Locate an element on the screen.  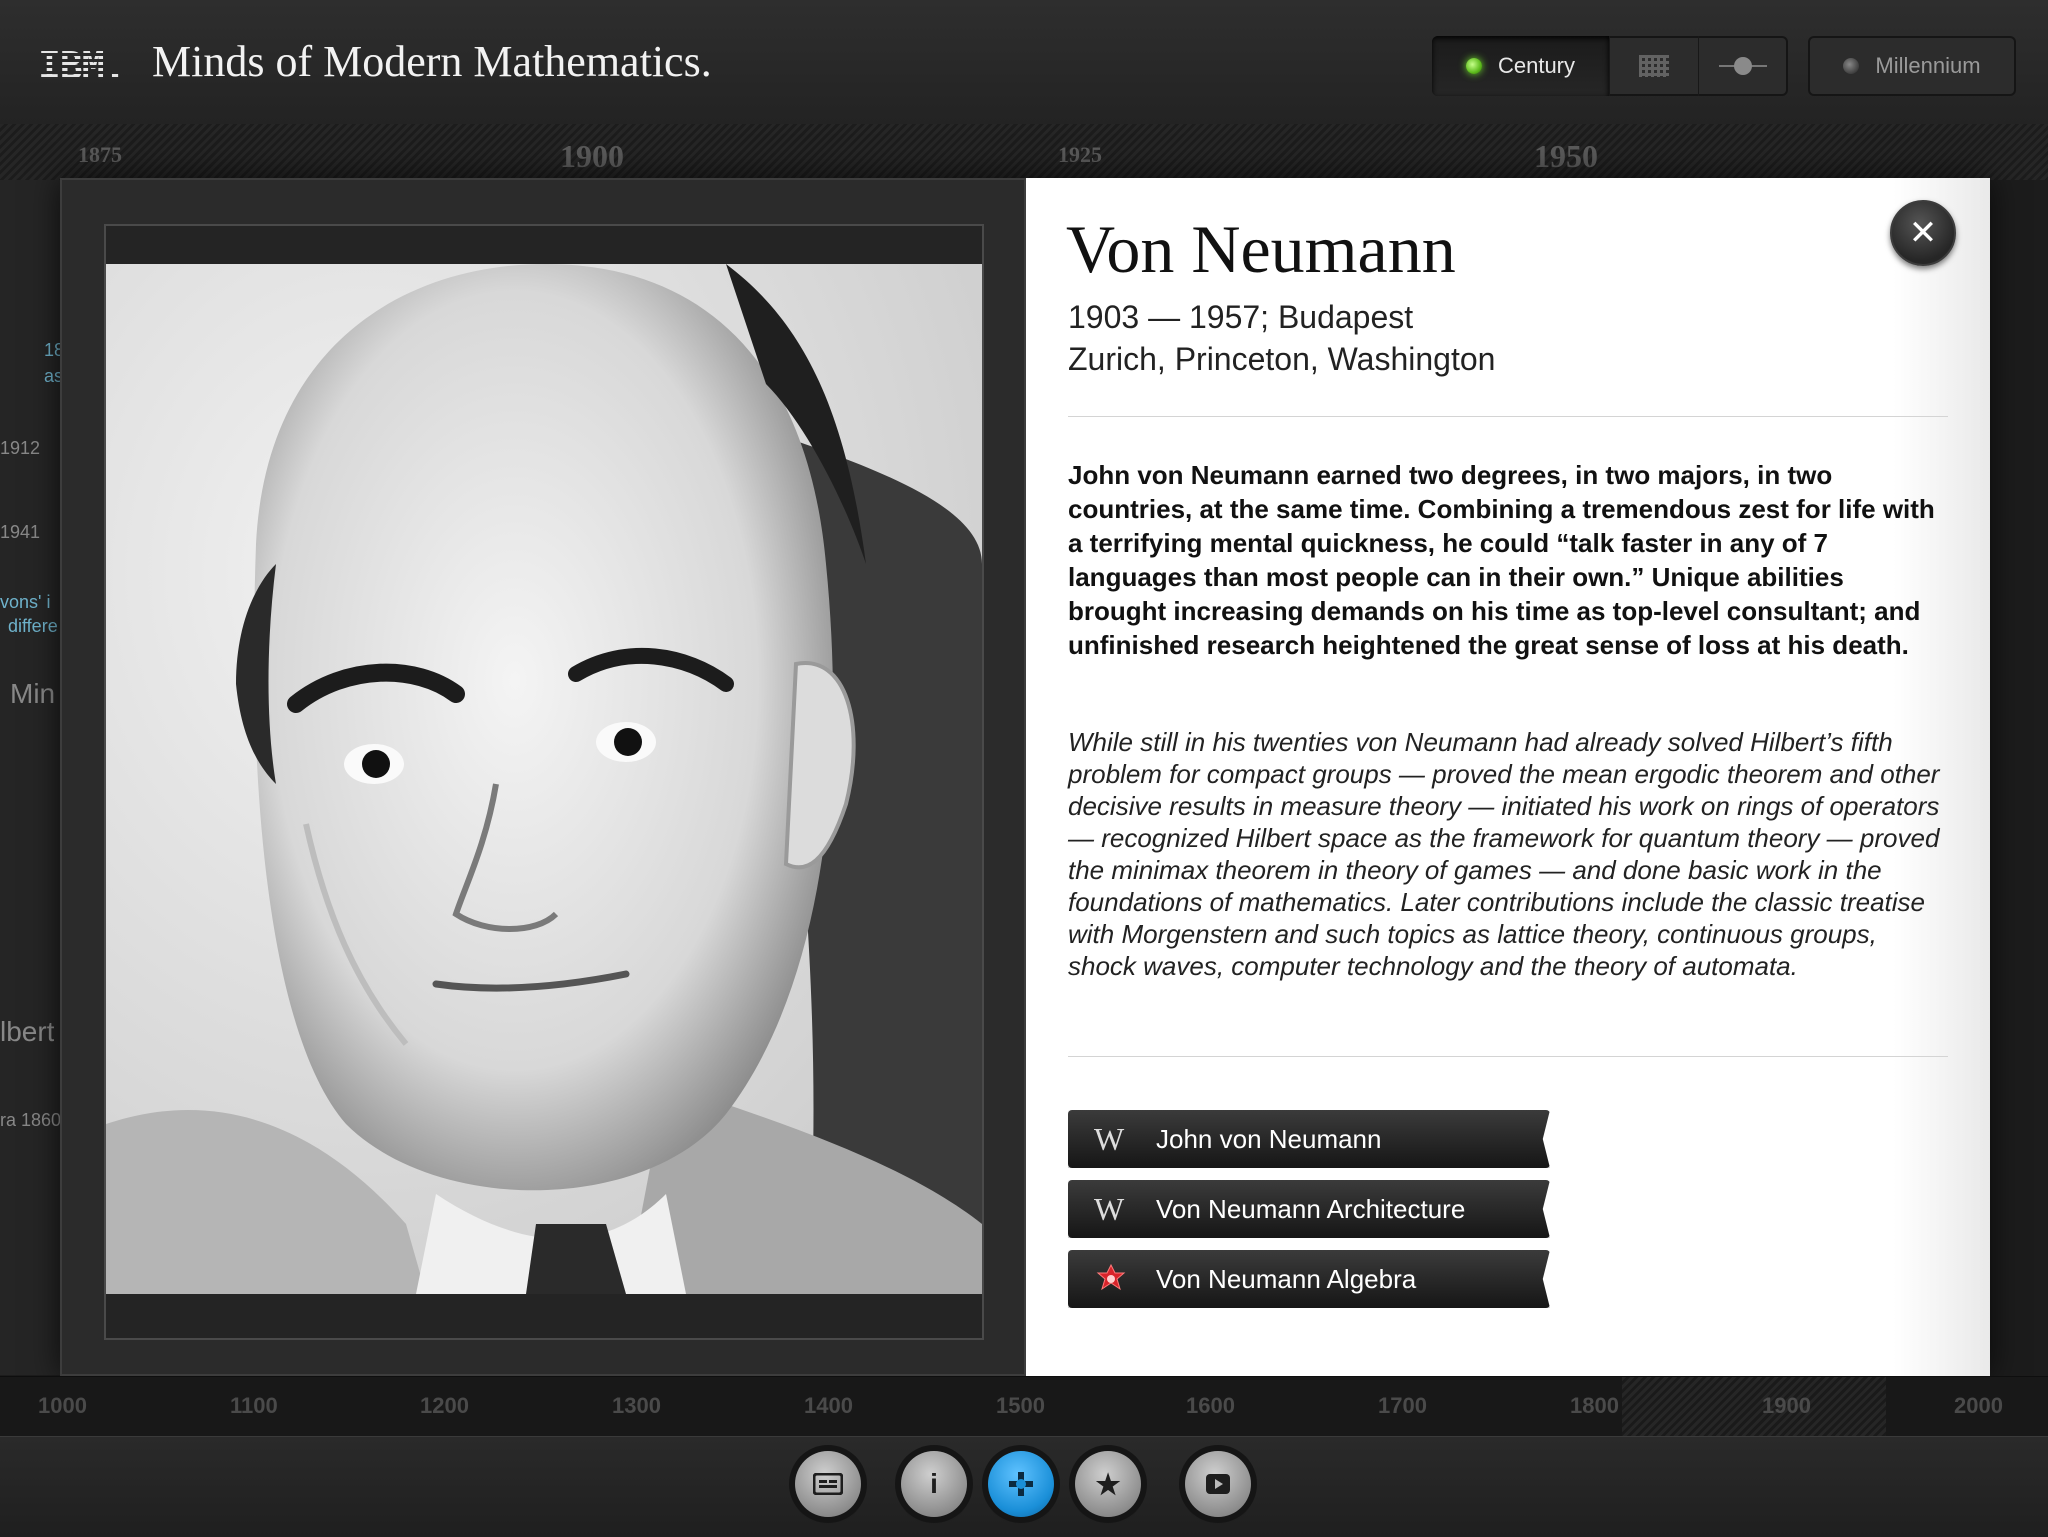
link-label: Von Neumann Algebra is located at coordinates (1286, 1278).